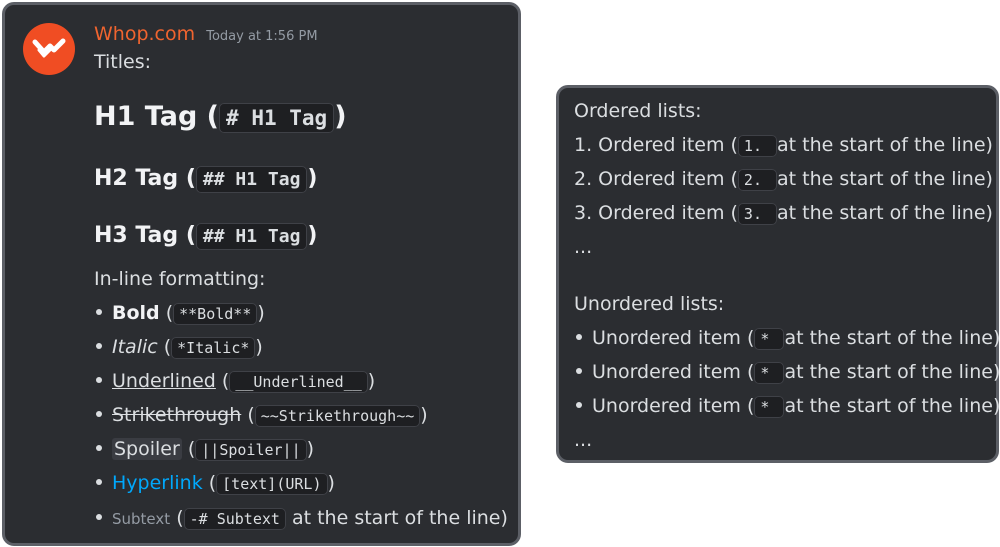 This screenshot has width=1000, height=547. What do you see at coordinates (136, 313) in the screenshot?
I see `bold-text: Bold` at bounding box center [136, 313].